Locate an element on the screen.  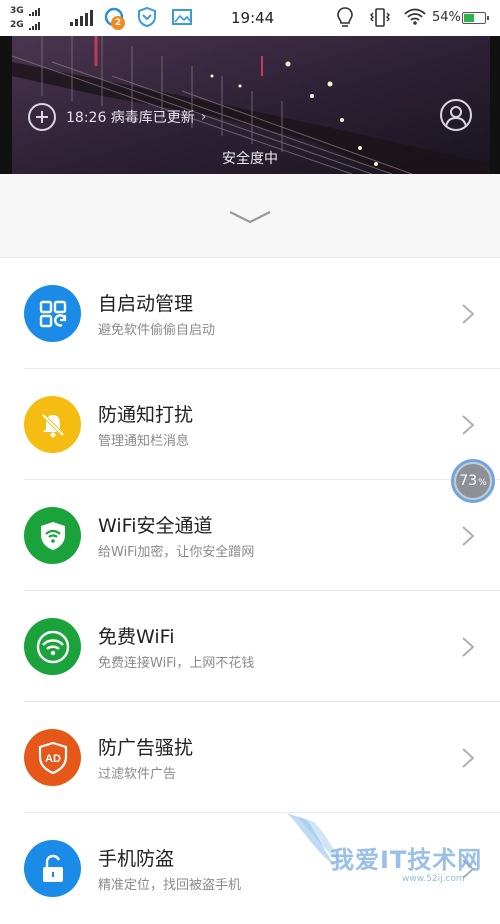
chevron-down-icon is located at coordinates (250, 217).